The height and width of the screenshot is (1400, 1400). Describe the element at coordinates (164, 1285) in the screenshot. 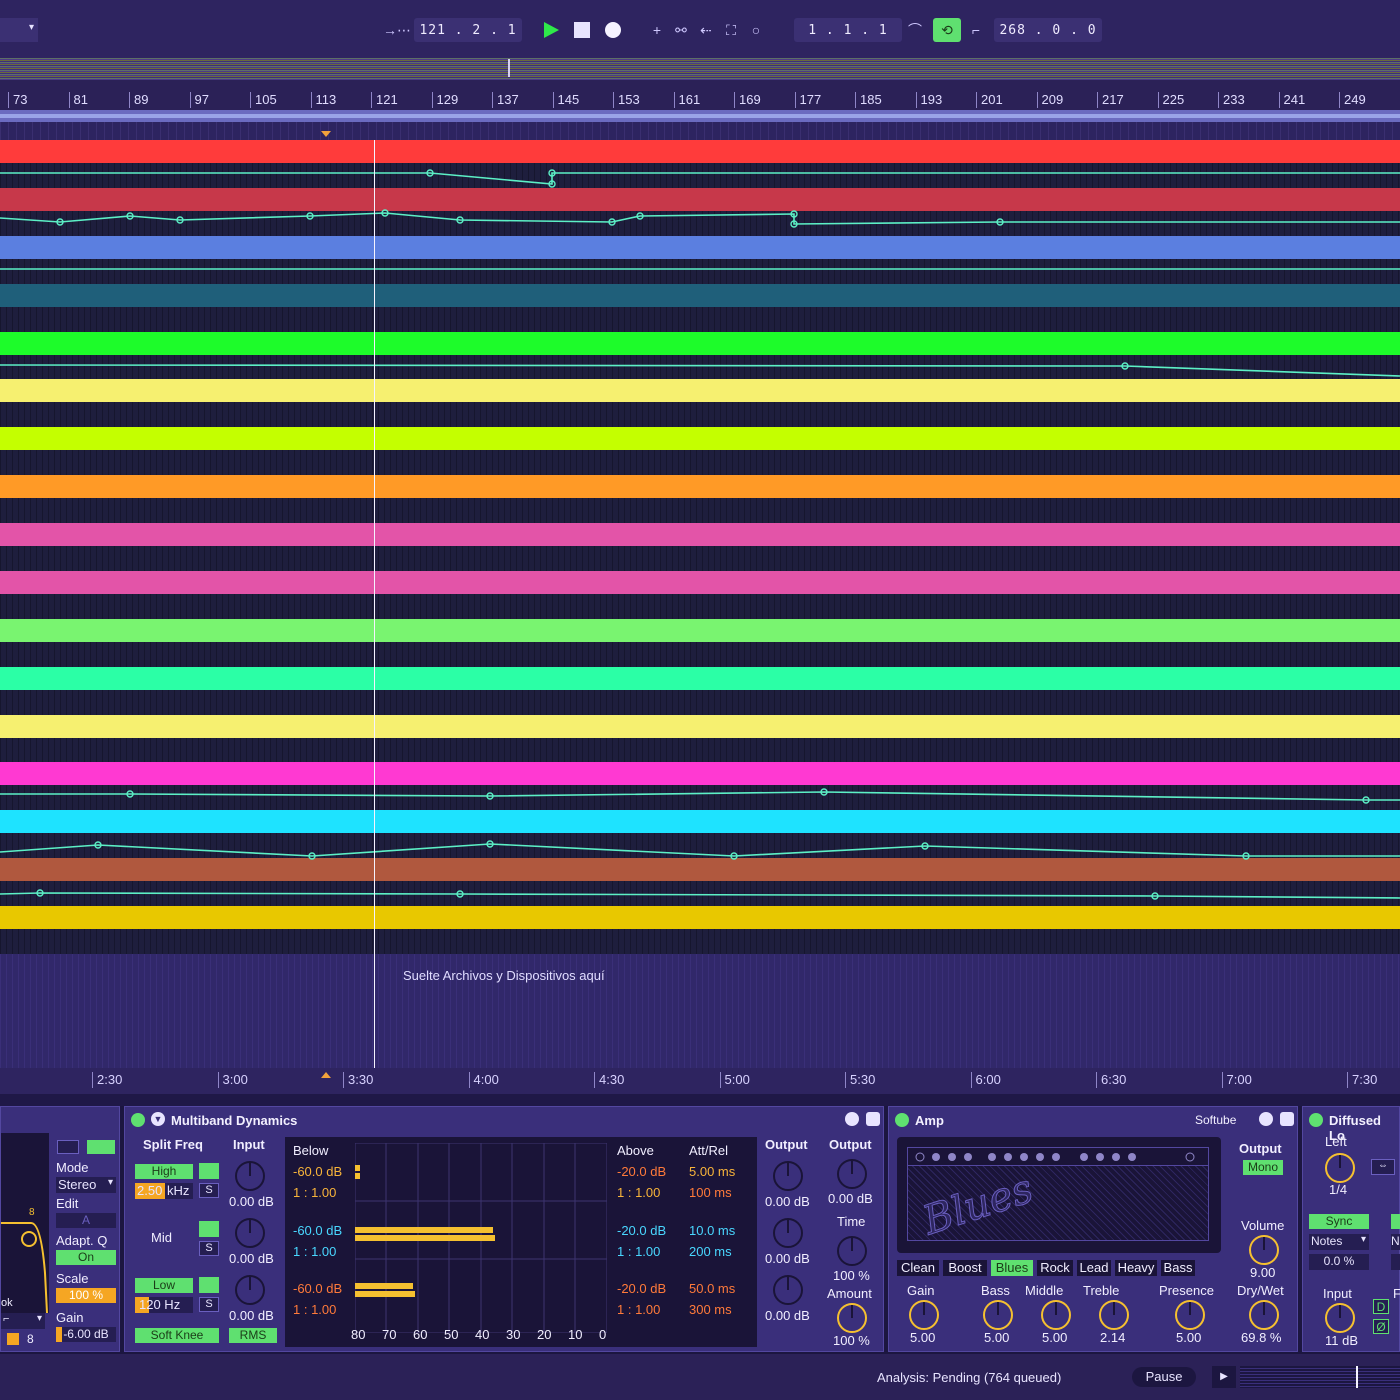

I see `low-band-toggle: Low` at that location.